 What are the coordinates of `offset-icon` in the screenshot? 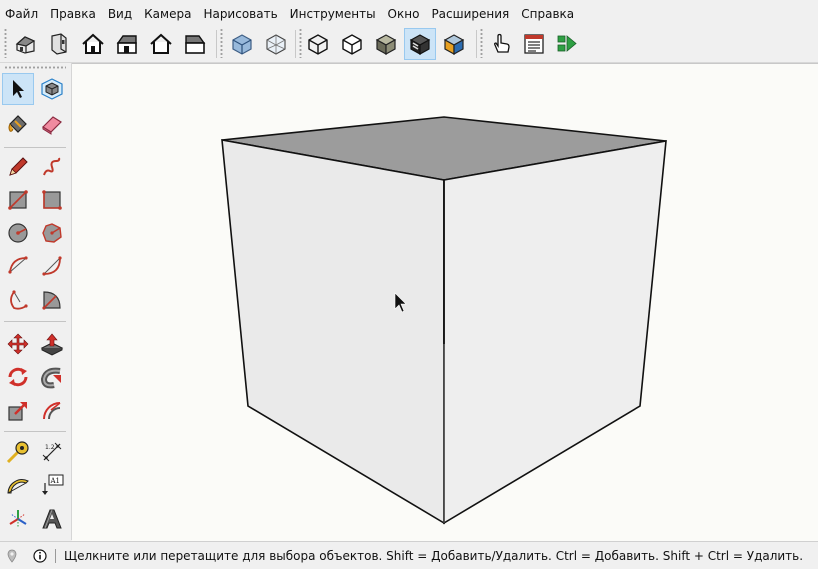 It's located at (52, 411).